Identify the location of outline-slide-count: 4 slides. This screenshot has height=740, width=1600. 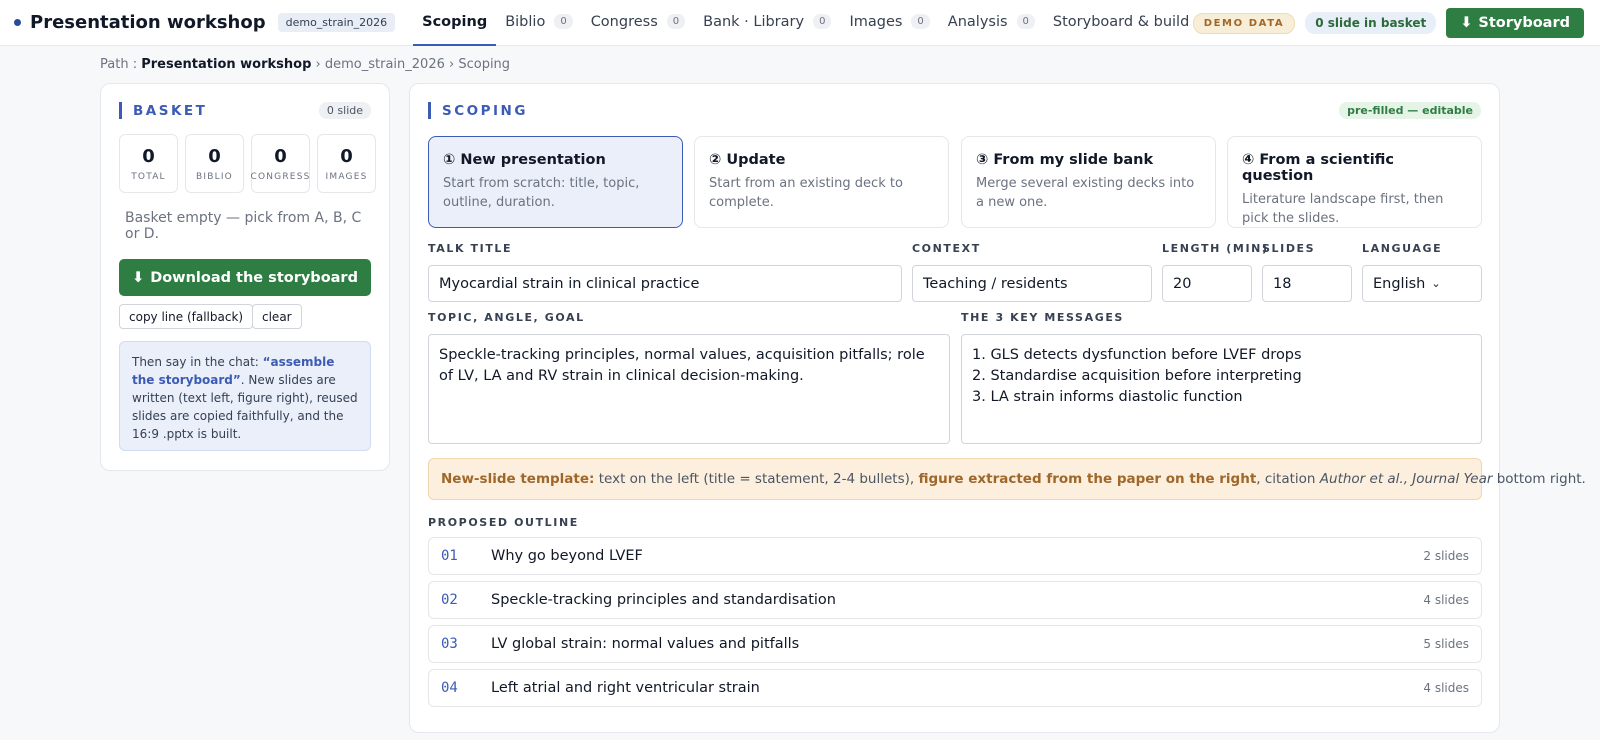
(1446, 600).